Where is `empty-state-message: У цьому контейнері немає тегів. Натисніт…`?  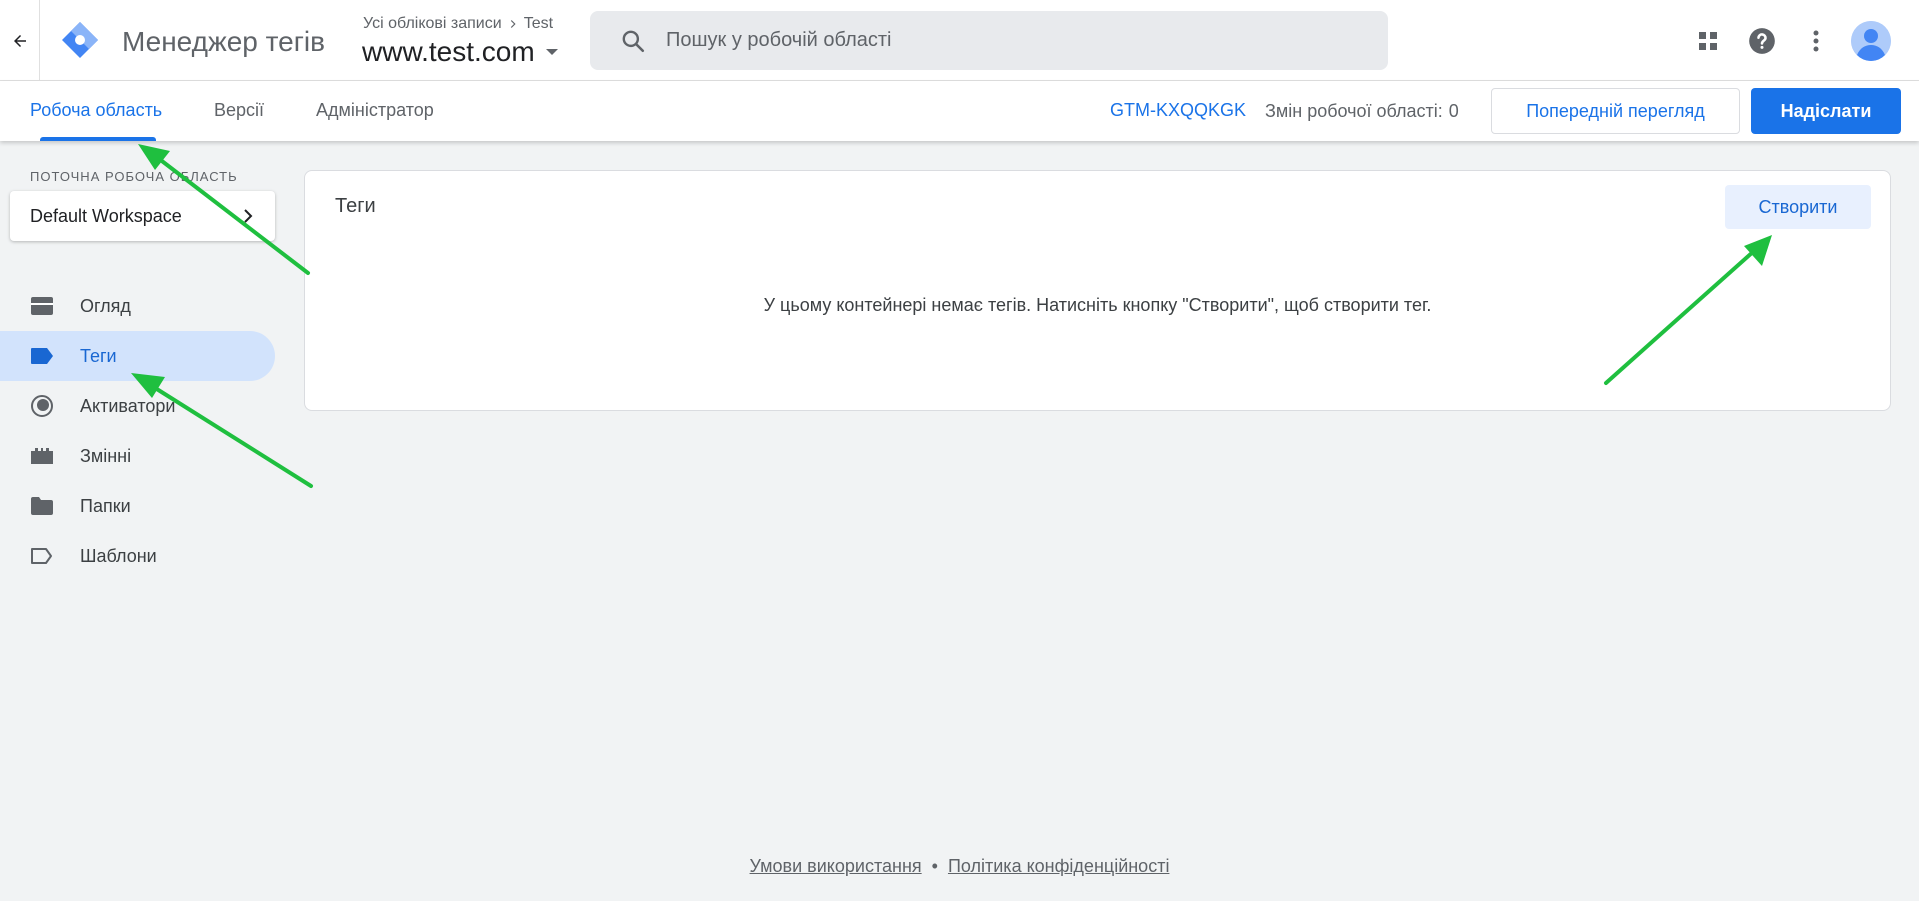 empty-state-message: У цьому контейнері немає тегів. Натисніт… is located at coordinates (1097, 305).